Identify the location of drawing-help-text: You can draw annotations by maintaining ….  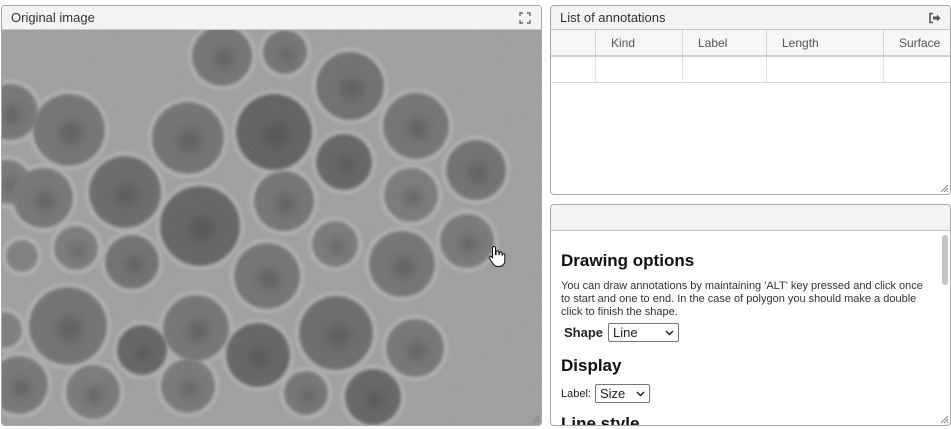
(742, 299).